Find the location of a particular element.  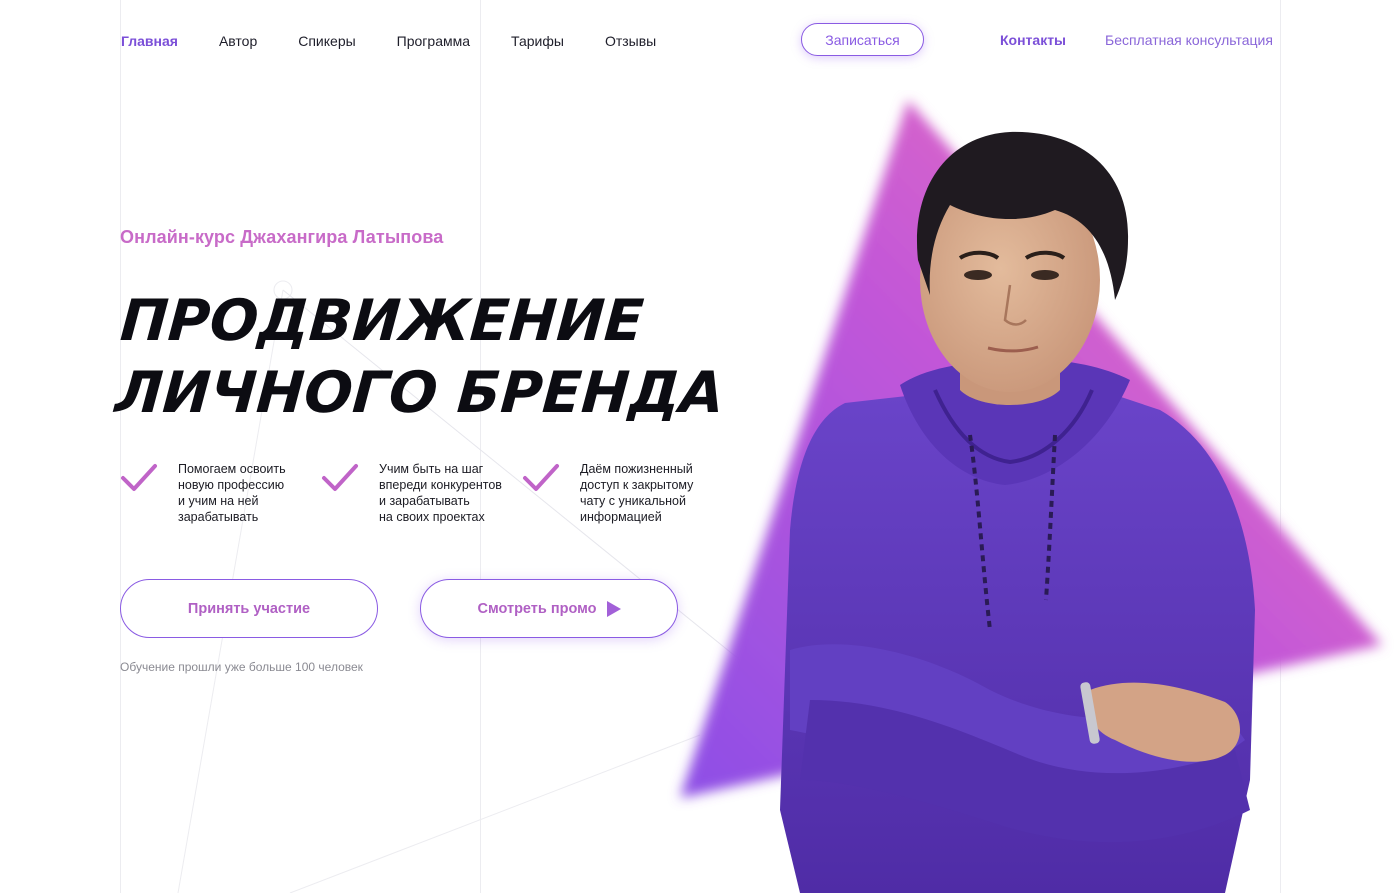

page-title: ПРОДВИЖЕНИЕ ЛИЧНОГО БРЕНДА is located at coordinates (422, 357).